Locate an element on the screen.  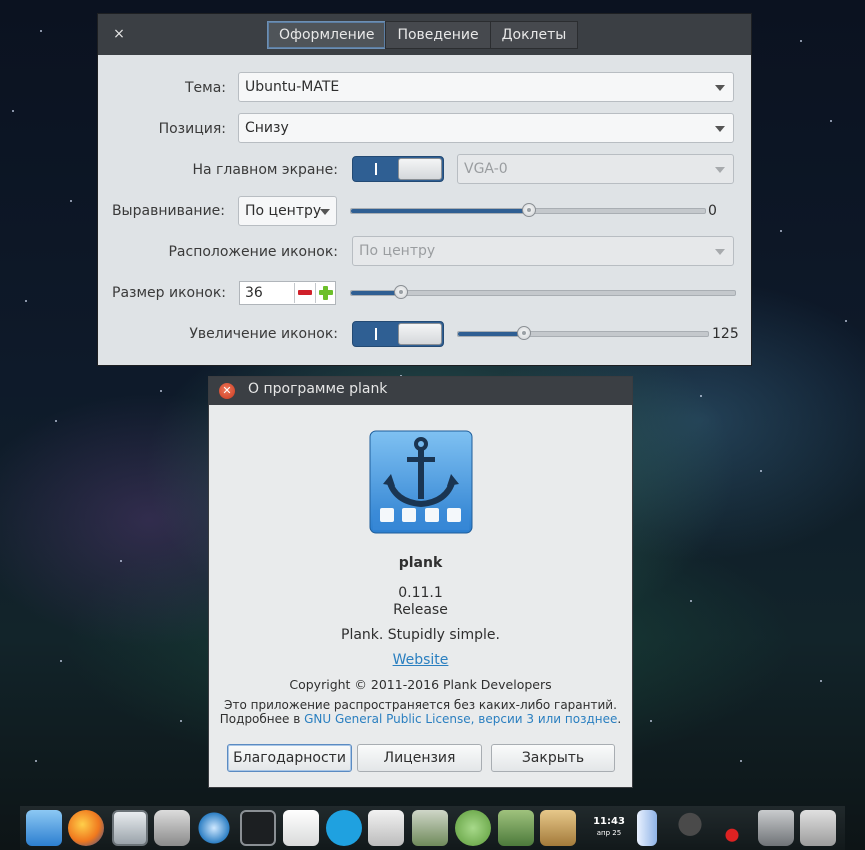
icon-size-value: 36 is located at coordinates (254, 293).